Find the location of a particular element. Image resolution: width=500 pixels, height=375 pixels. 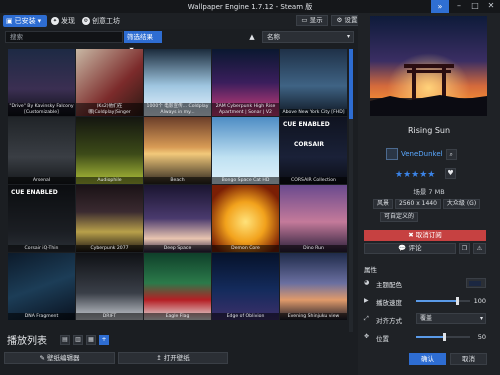

copy-icon: ❐ is located at coordinates (464, 248).